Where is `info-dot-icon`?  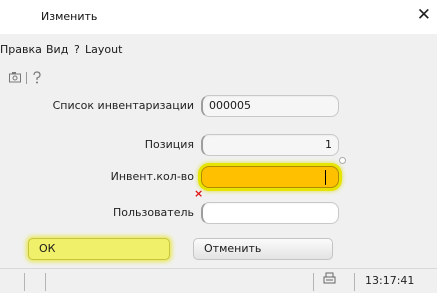
info-dot-icon is located at coordinates (342, 160).